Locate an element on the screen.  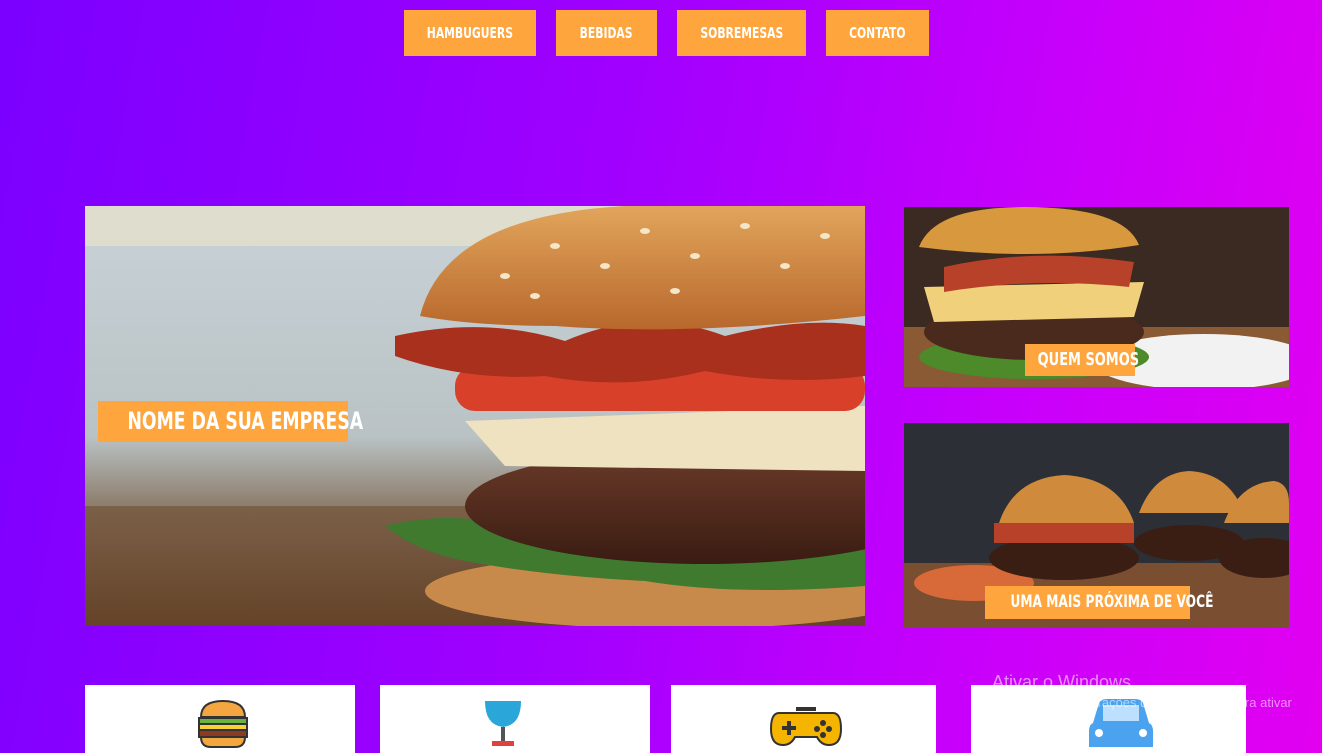
nav-contact-button: CONTATO is located at coordinates (877, 33).